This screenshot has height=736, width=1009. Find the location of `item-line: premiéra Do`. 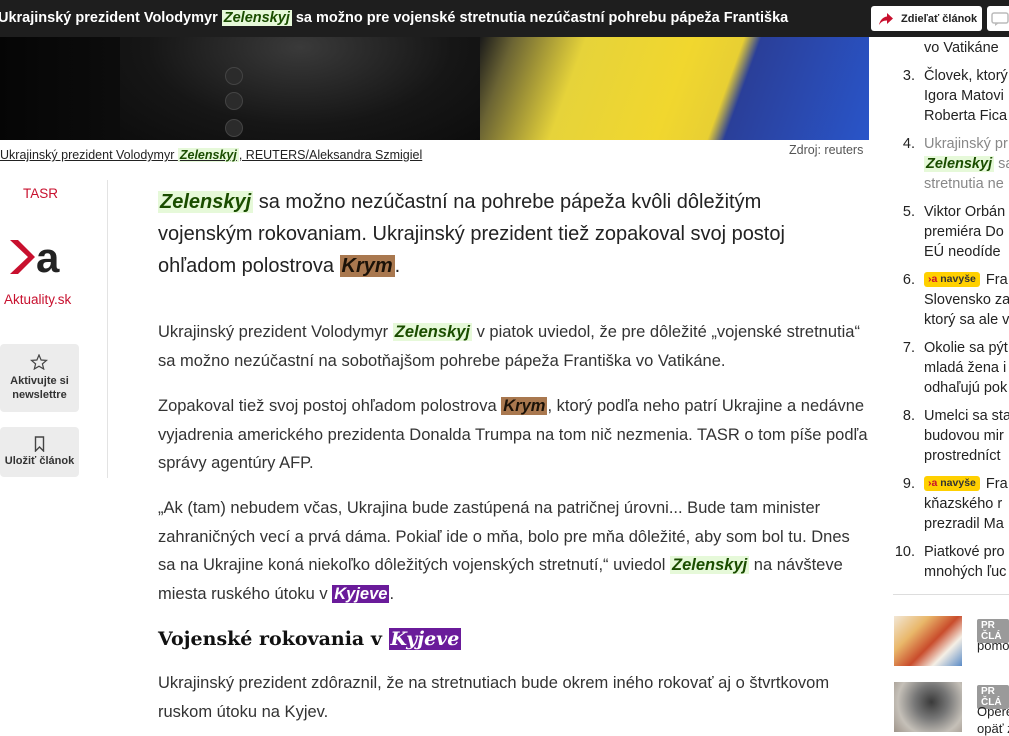

item-line: premiéra Do is located at coordinates (964, 232).